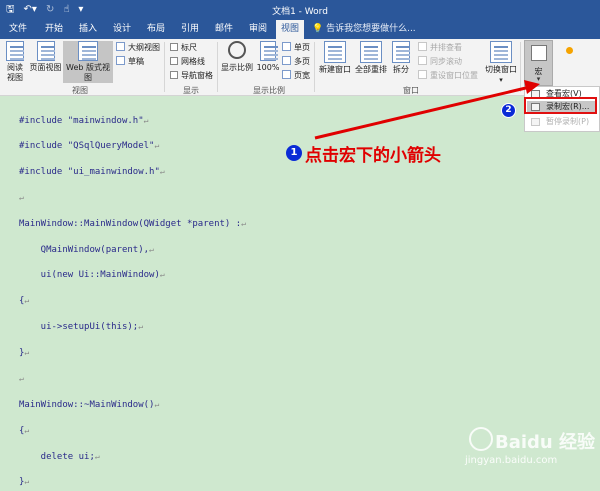 This screenshot has height=491, width=600. Describe the element at coordinates (373, 156) in the screenshot. I see `step-1-instruction: 点击宏下的小箭头` at that location.